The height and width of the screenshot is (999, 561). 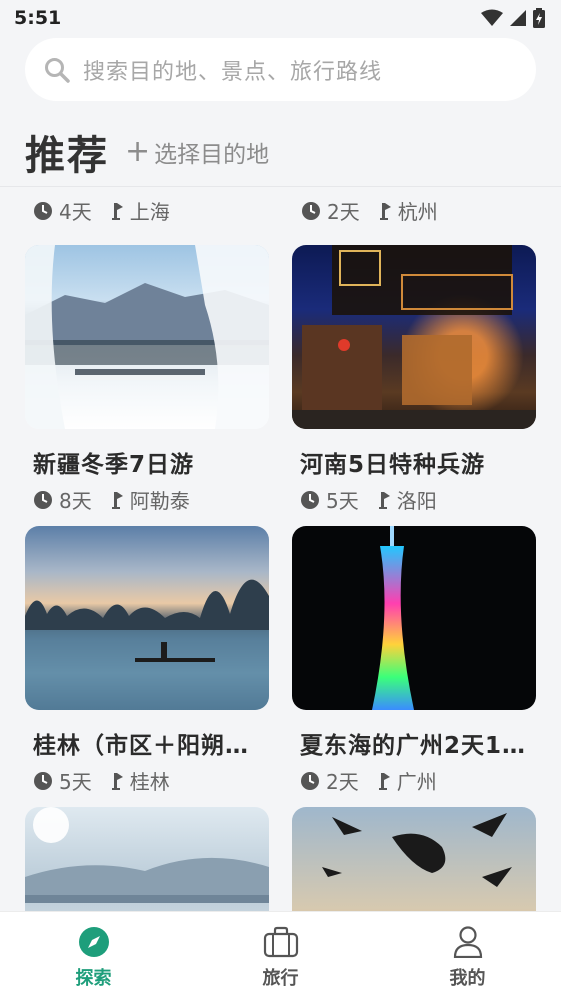 What do you see at coordinates (232, 70) in the screenshot?
I see `search-input: 搜索目的地、景点、旅行路线` at bounding box center [232, 70].